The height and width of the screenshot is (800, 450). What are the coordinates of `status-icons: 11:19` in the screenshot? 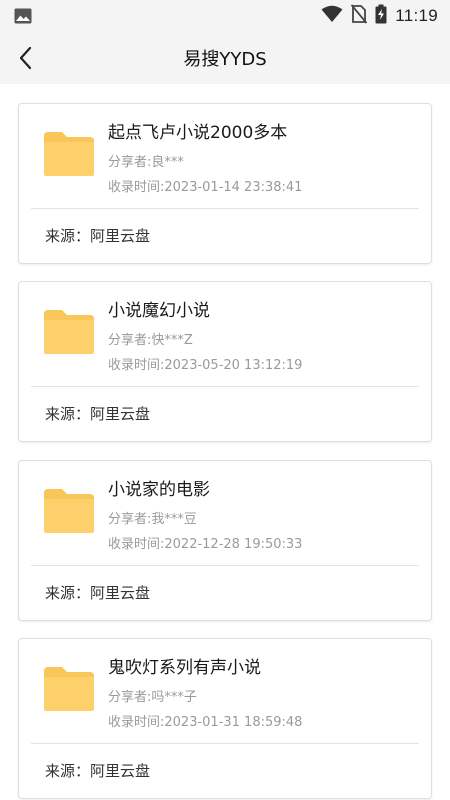 It's located at (379, 16).